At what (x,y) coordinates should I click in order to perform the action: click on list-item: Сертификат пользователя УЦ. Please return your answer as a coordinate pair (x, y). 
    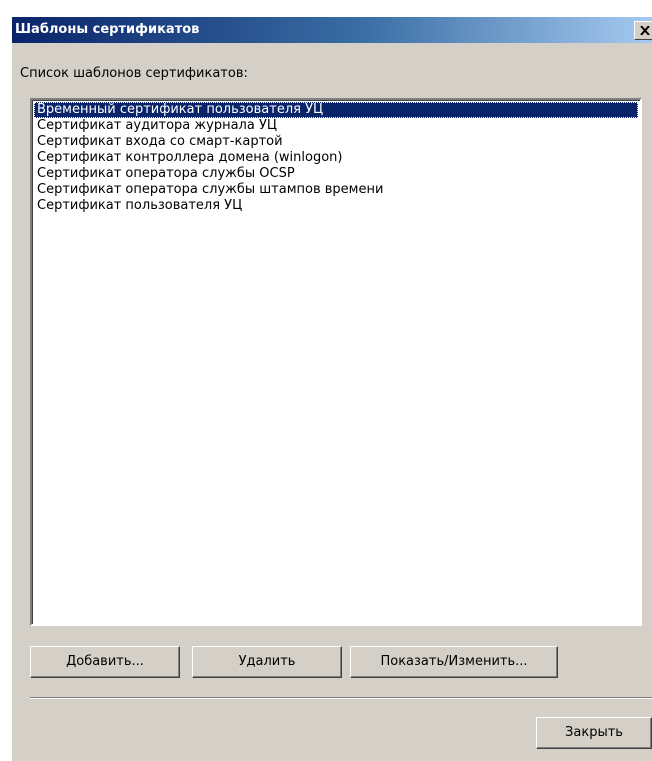
    Looking at the image, I should click on (336, 206).